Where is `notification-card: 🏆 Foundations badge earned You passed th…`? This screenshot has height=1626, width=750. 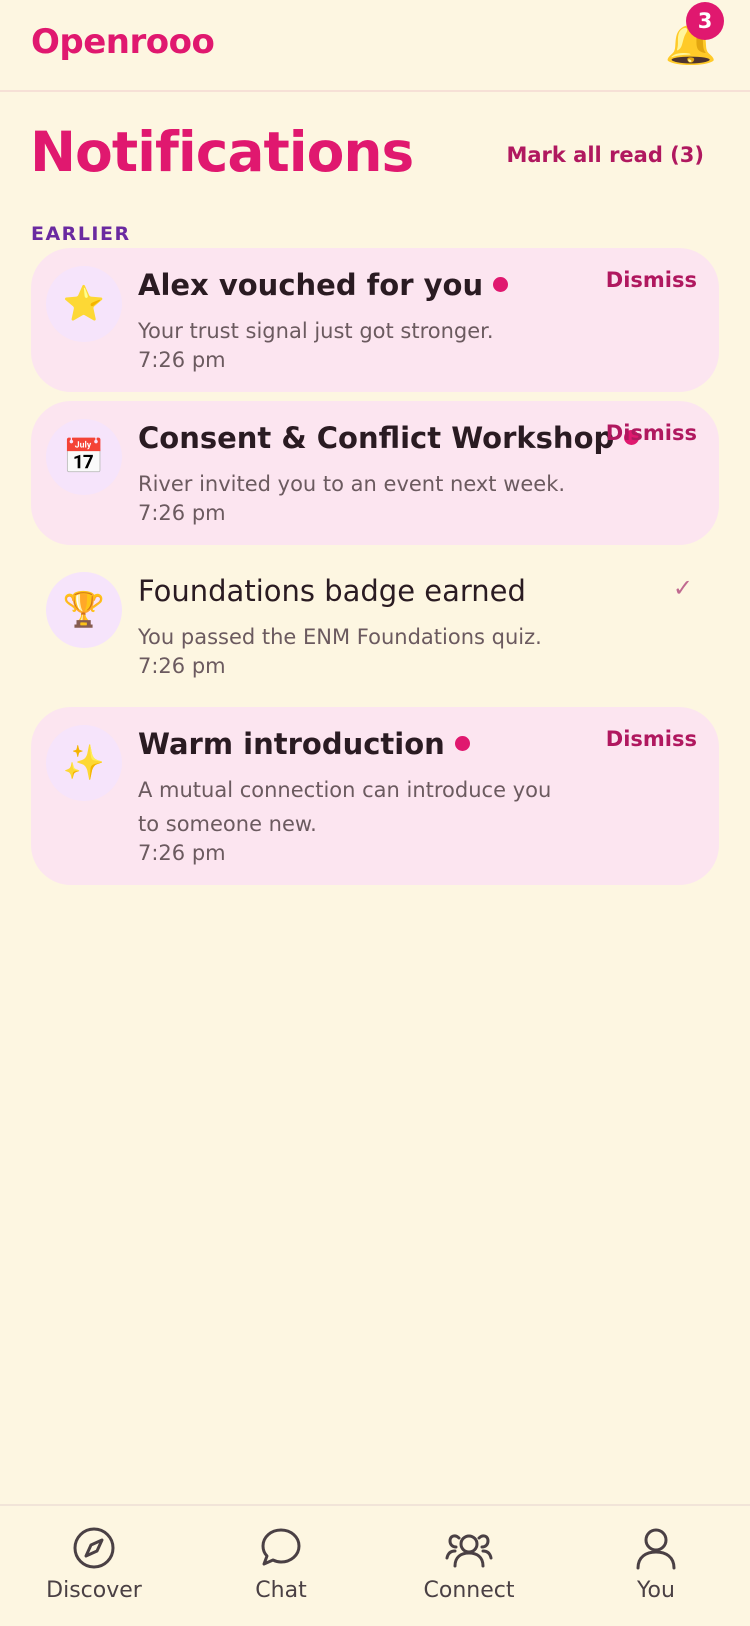
notification-card: 🏆 Foundations badge earned You passed th… is located at coordinates (375, 626).